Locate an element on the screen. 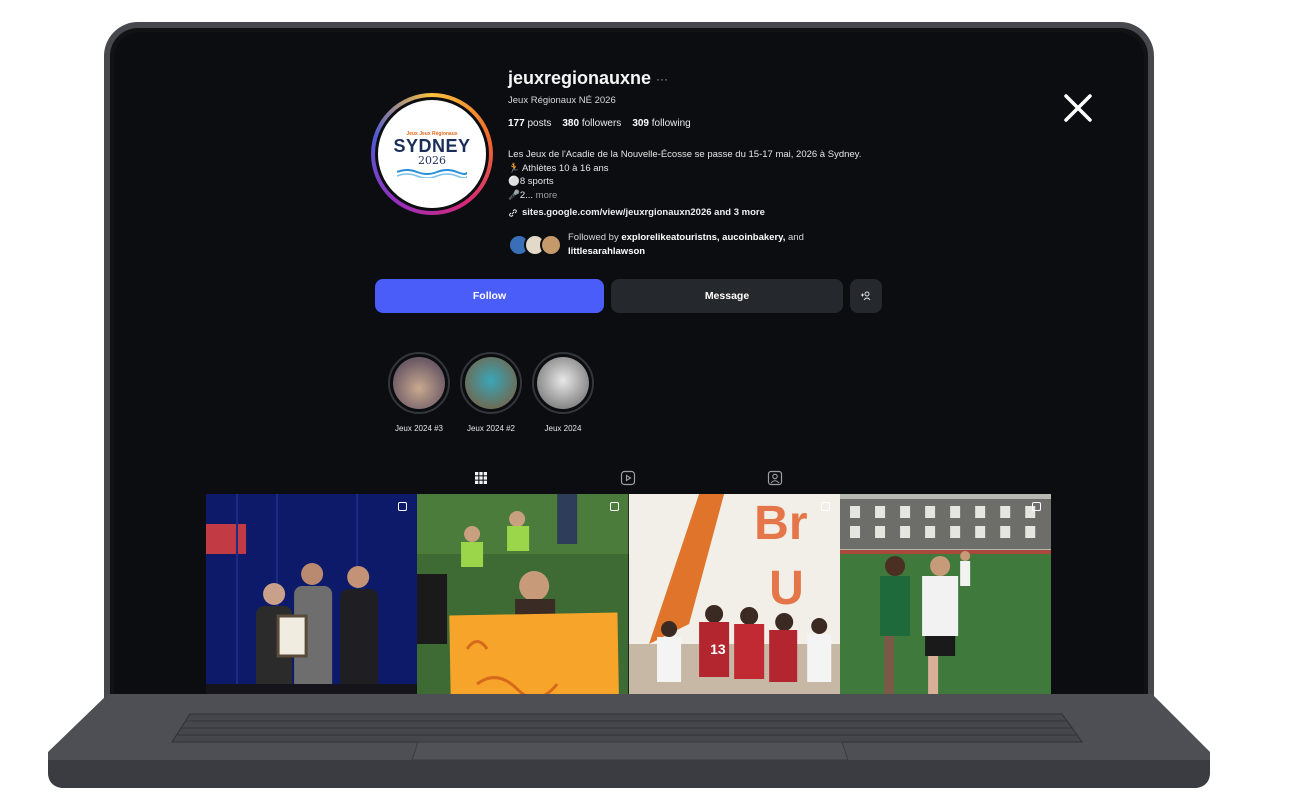 This screenshot has width=1290, height=800. profile-full-name: Jeux Régionaux NÉ 2026 is located at coordinates (562, 100).